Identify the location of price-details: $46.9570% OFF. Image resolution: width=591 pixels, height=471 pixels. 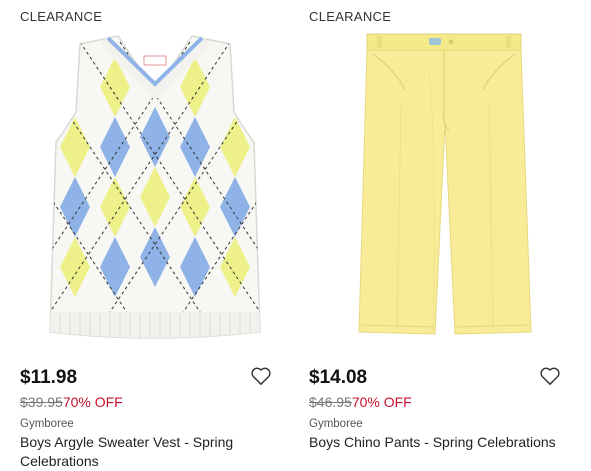
(360, 402).